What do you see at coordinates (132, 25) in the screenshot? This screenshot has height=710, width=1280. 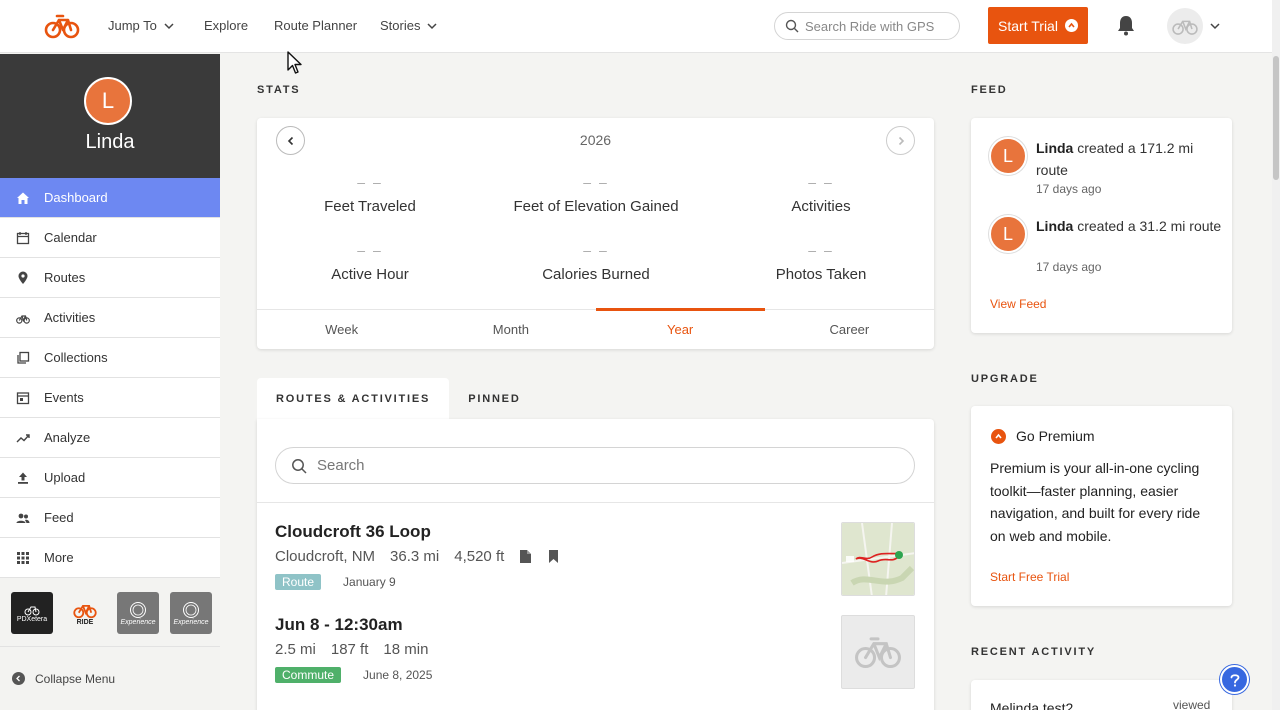 I see `nav-jump-to-label: Jump To` at bounding box center [132, 25].